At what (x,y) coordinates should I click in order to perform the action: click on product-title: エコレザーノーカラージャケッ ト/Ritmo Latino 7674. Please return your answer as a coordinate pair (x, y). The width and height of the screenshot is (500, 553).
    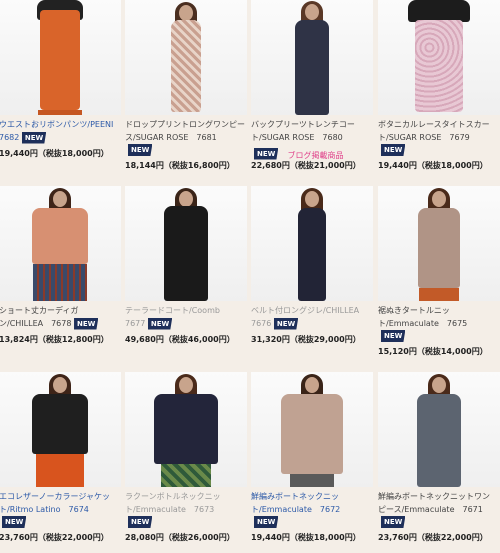
    Looking at the image, I should click on (61, 503).